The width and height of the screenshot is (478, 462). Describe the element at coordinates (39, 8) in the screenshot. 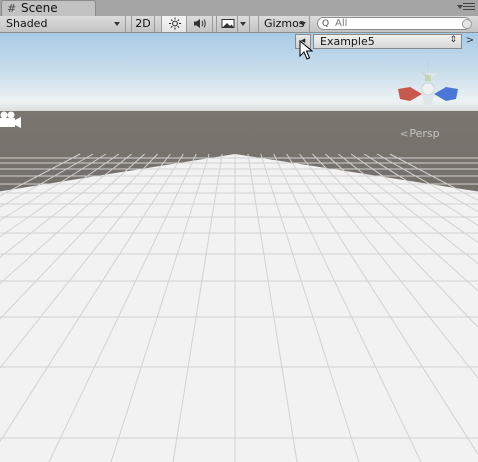

I see `scene-tab-label: Scene` at that location.